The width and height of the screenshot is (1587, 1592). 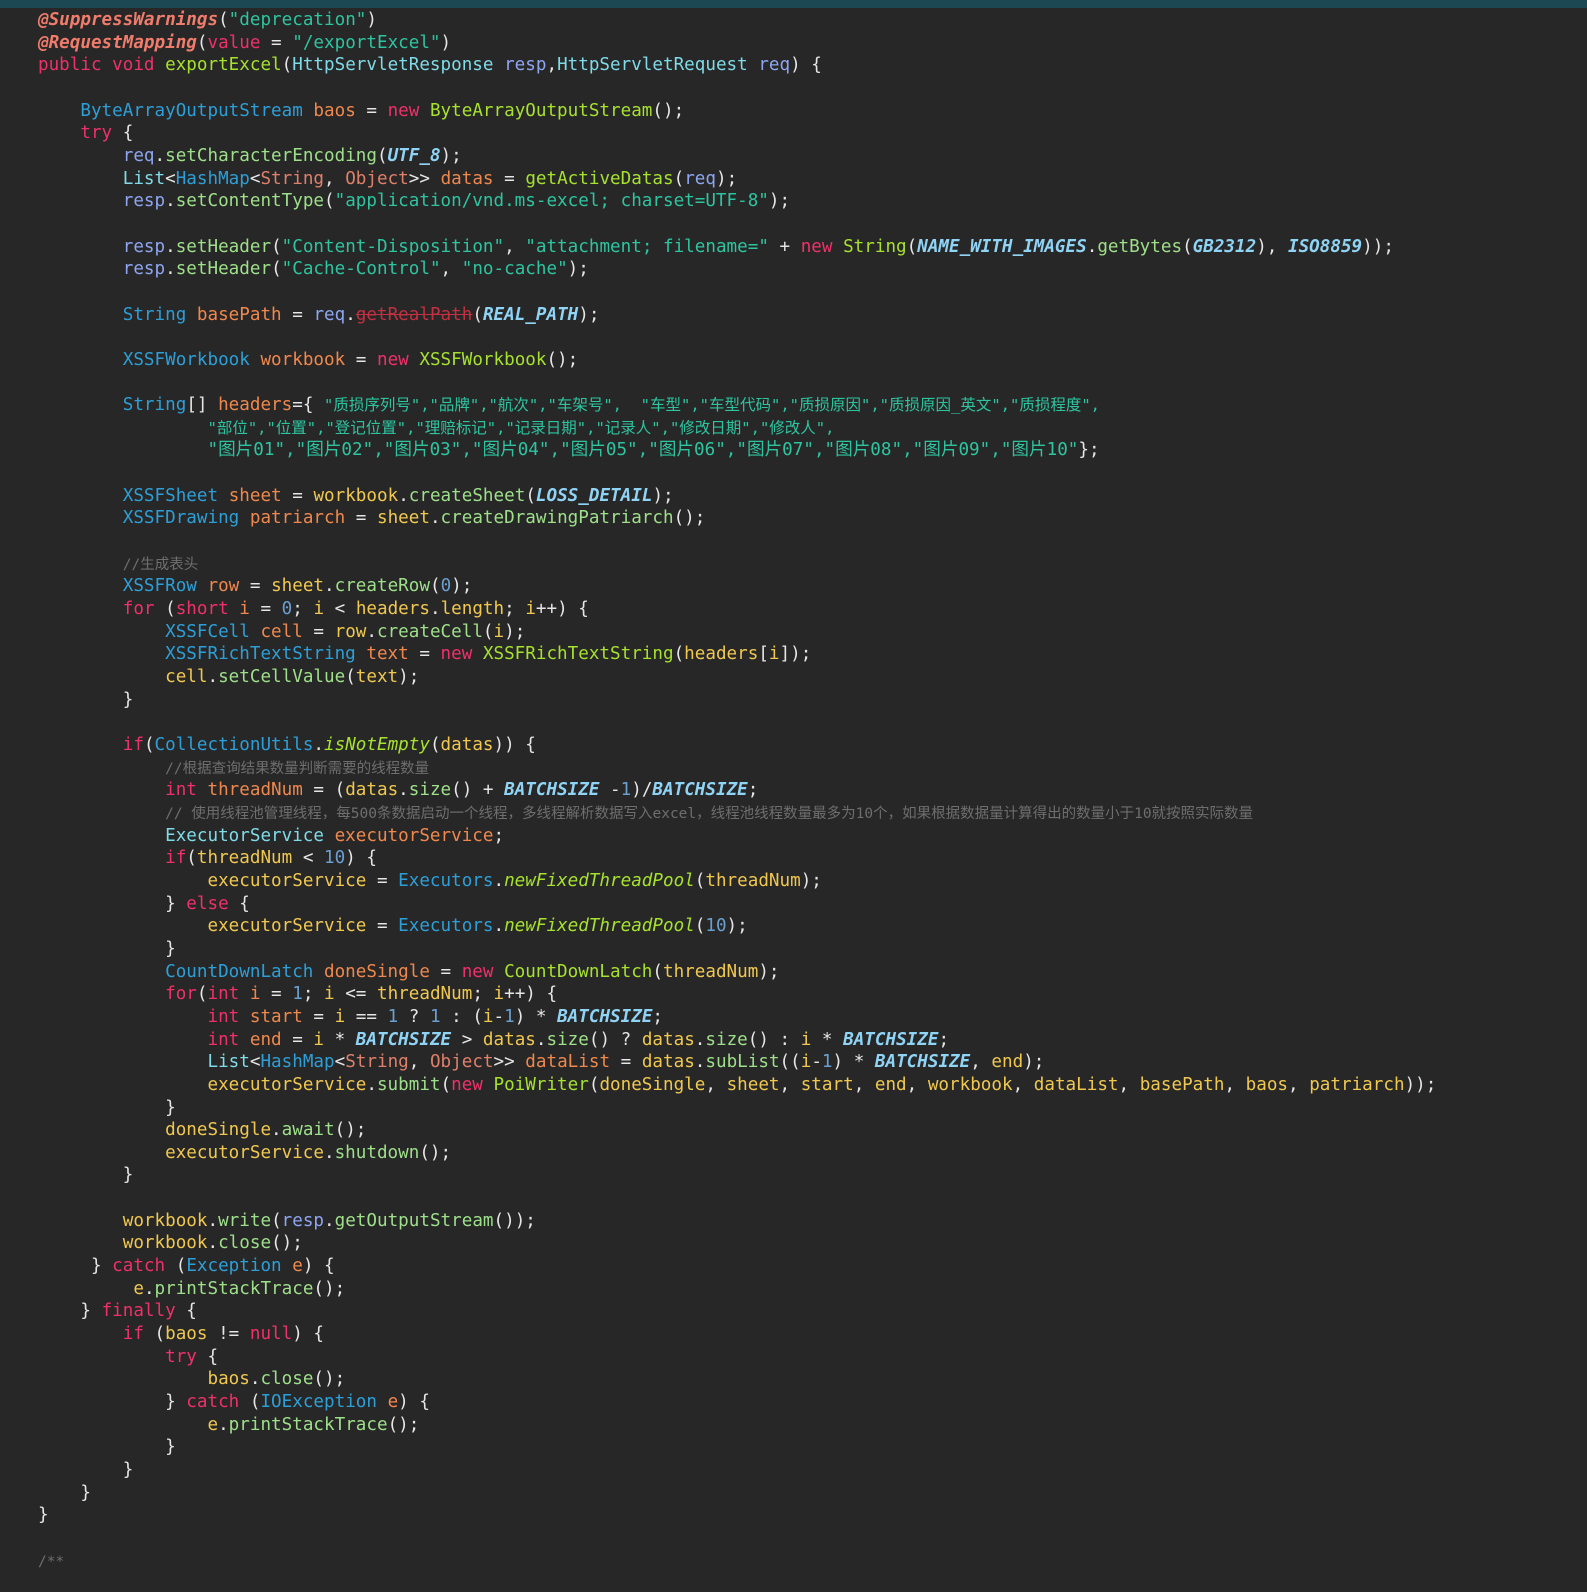 I want to click on code-token: createCell, so click(x=429, y=631).